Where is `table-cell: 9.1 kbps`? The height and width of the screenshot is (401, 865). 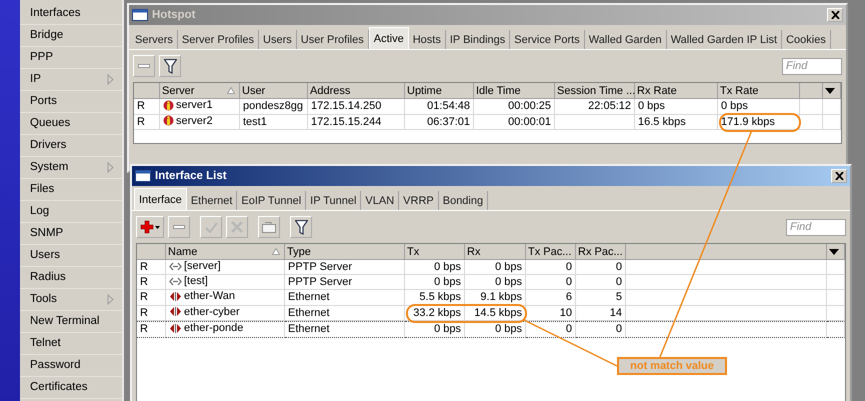 table-cell: 9.1 kbps is located at coordinates (501, 297).